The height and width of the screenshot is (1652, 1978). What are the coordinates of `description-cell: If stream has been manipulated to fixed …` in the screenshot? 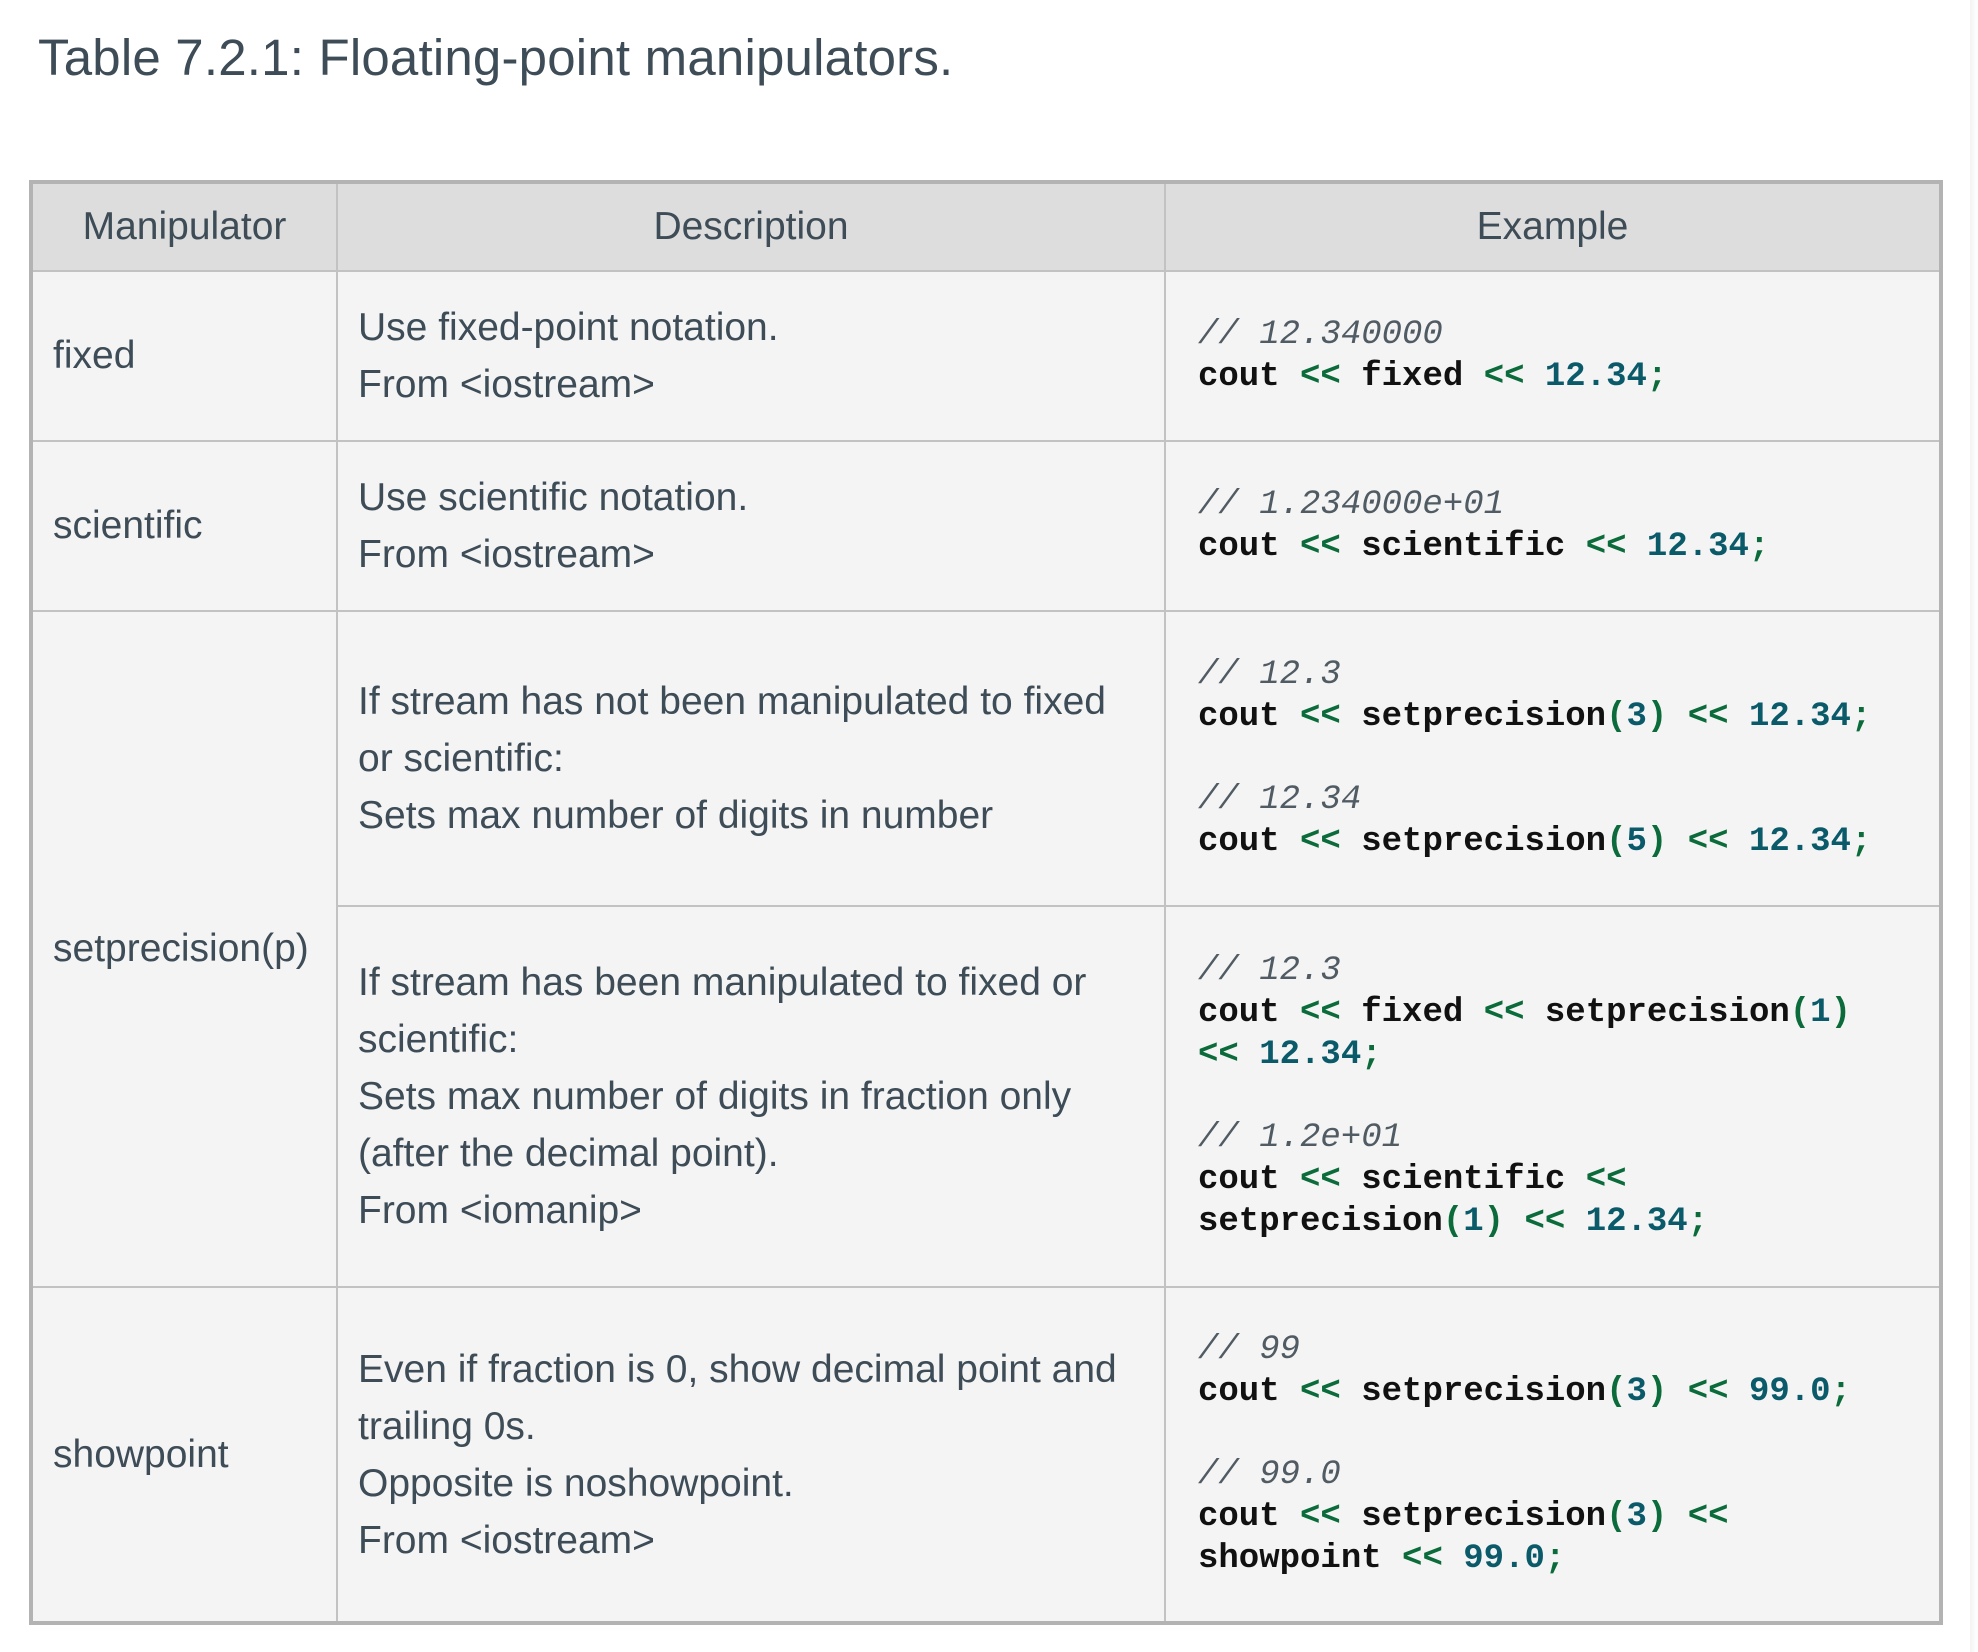 It's located at (751, 1096).